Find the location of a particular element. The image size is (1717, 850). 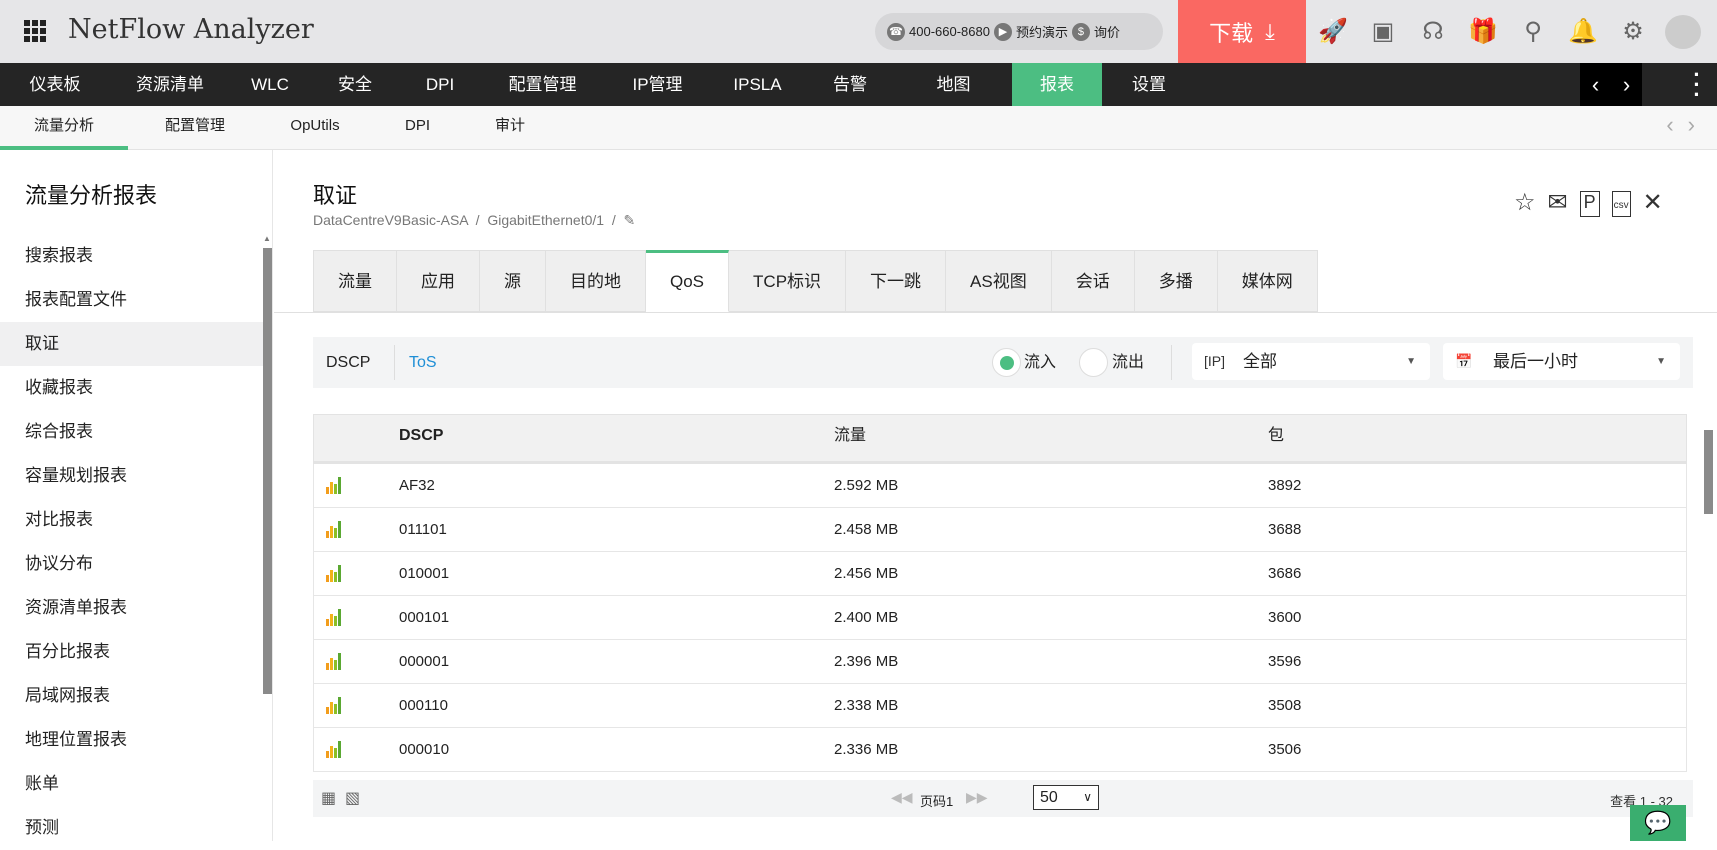

page-size-select: 50 ∨ is located at coordinates (1066, 797).